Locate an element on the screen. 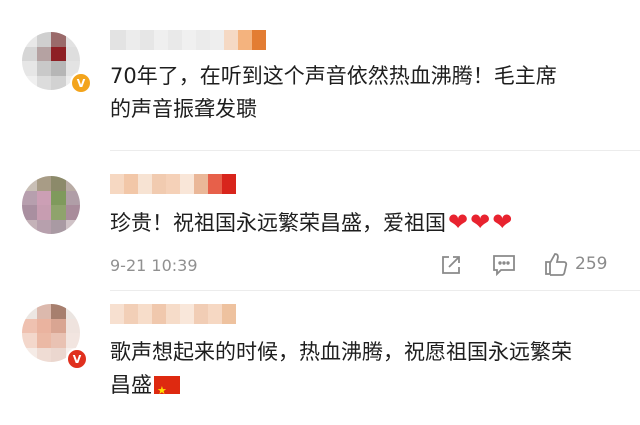  china-flag-icon is located at coordinates (167, 390).